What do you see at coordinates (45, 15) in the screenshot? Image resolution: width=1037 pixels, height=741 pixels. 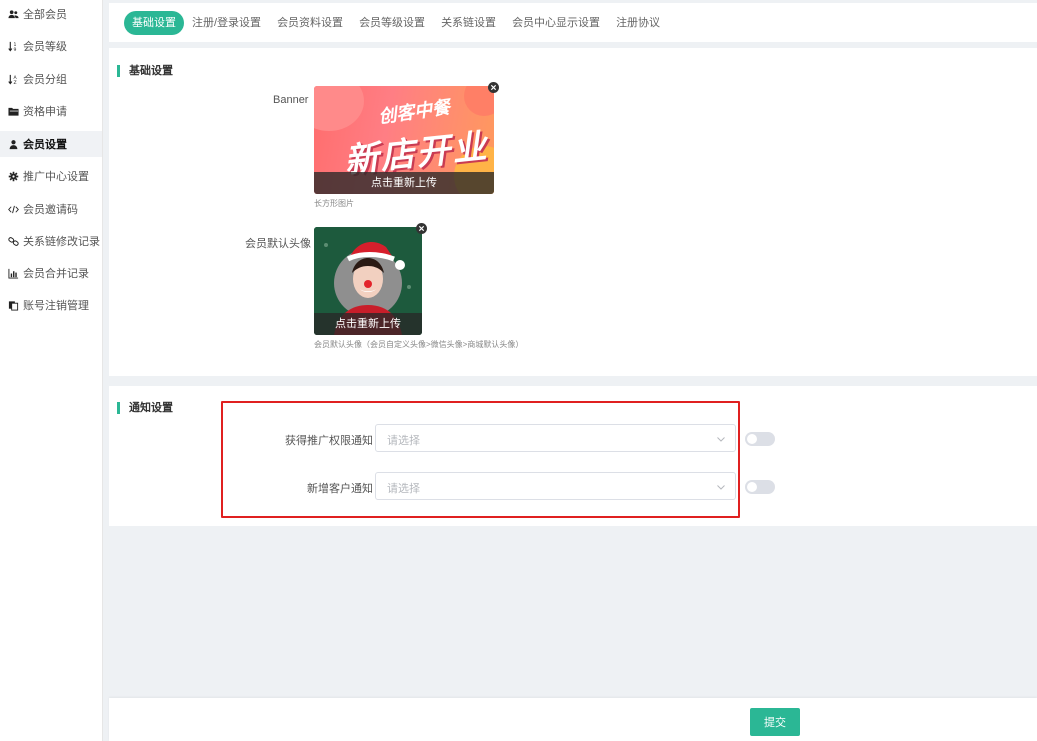 I see `sidebar-item-label: 全部会员` at bounding box center [45, 15].